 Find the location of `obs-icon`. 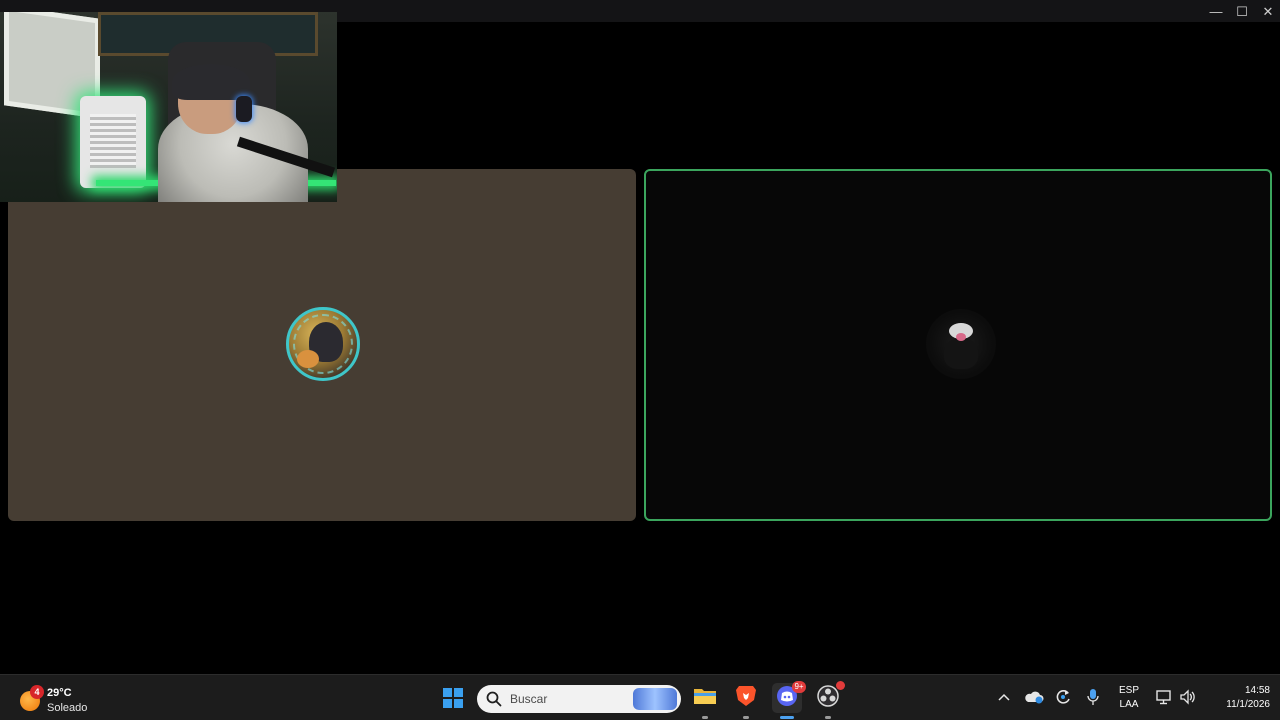

obs-icon is located at coordinates (828, 698).